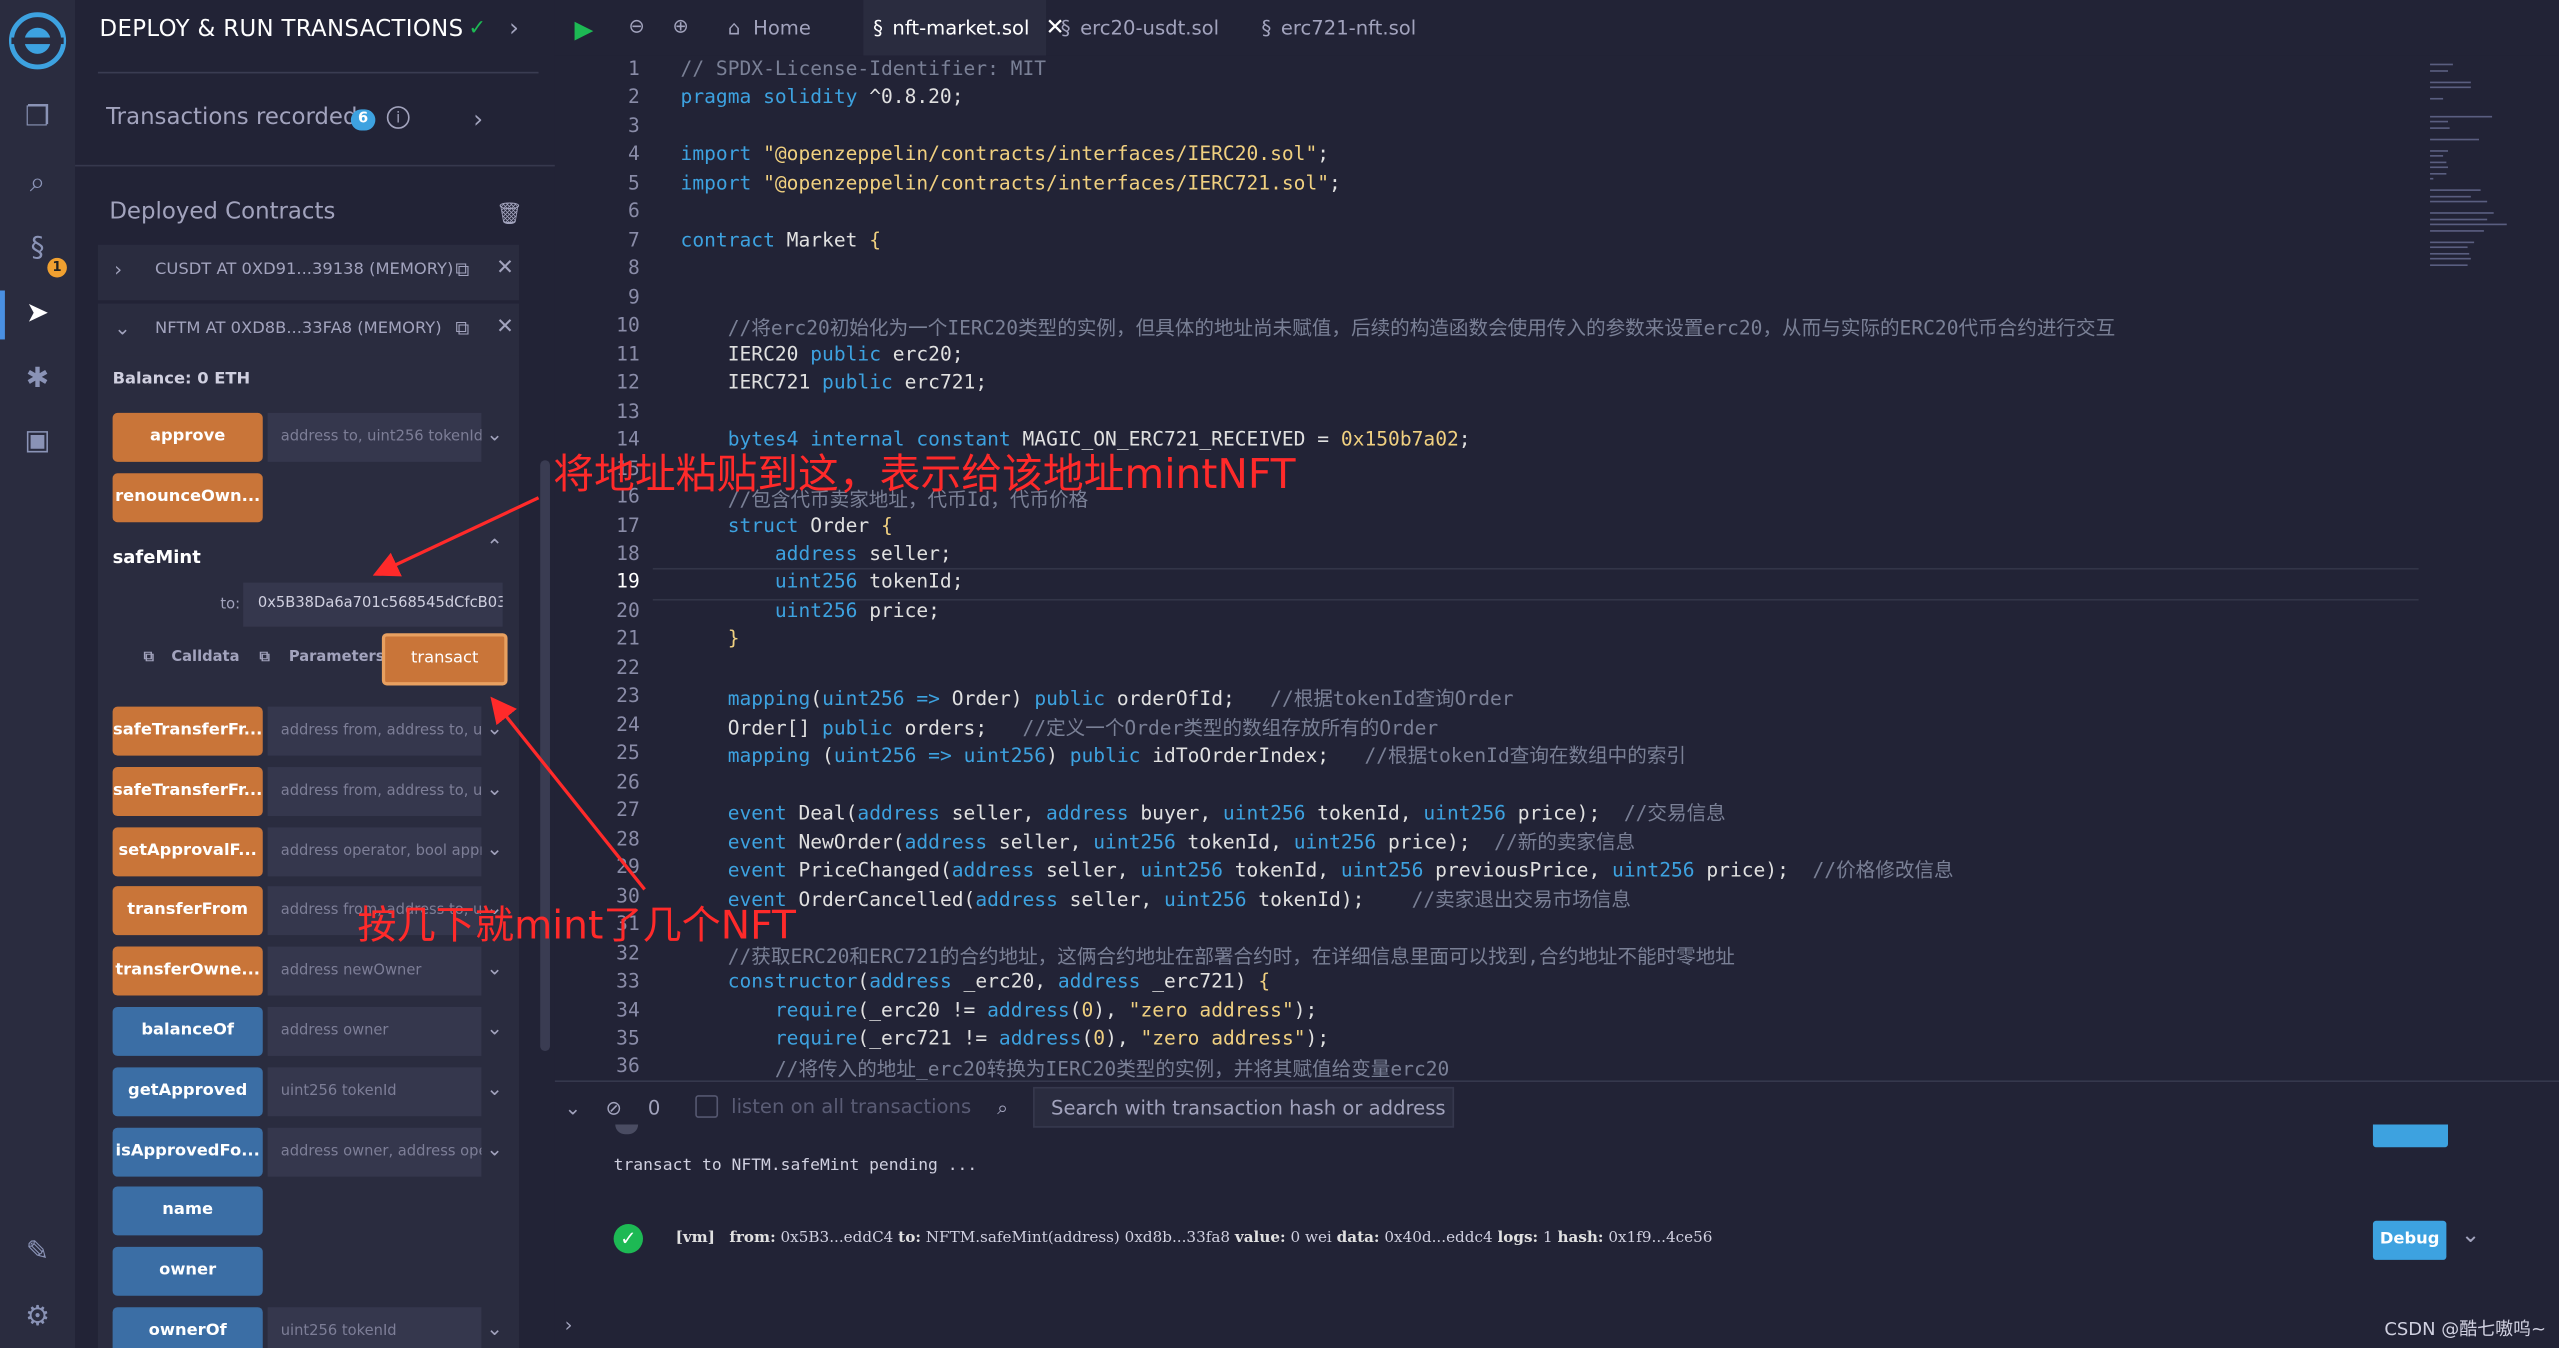 This screenshot has height=1348, width=2559. Describe the element at coordinates (680, 26) in the screenshot. I see `zoom-in-icon: ⊕` at that location.